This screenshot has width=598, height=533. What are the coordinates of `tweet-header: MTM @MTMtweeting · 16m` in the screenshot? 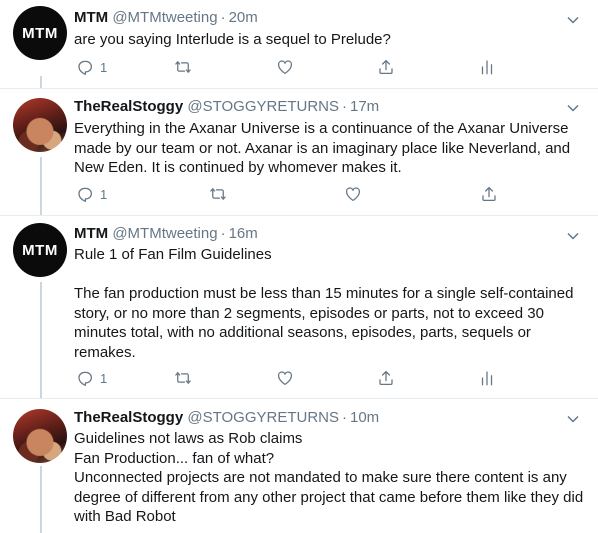 It's located at (166, 233).